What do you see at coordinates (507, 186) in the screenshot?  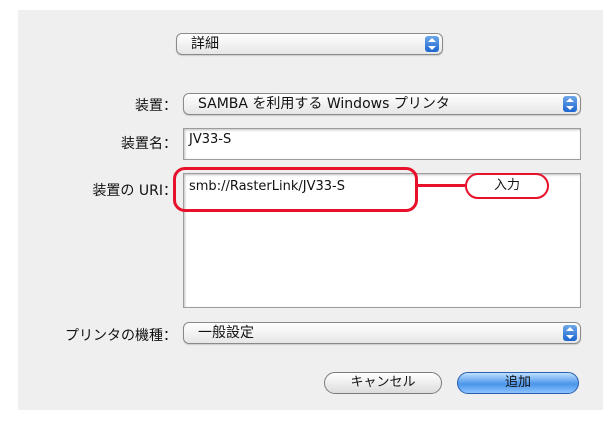 I see `annotation-label: 入力` at bounding box center [507, 186].